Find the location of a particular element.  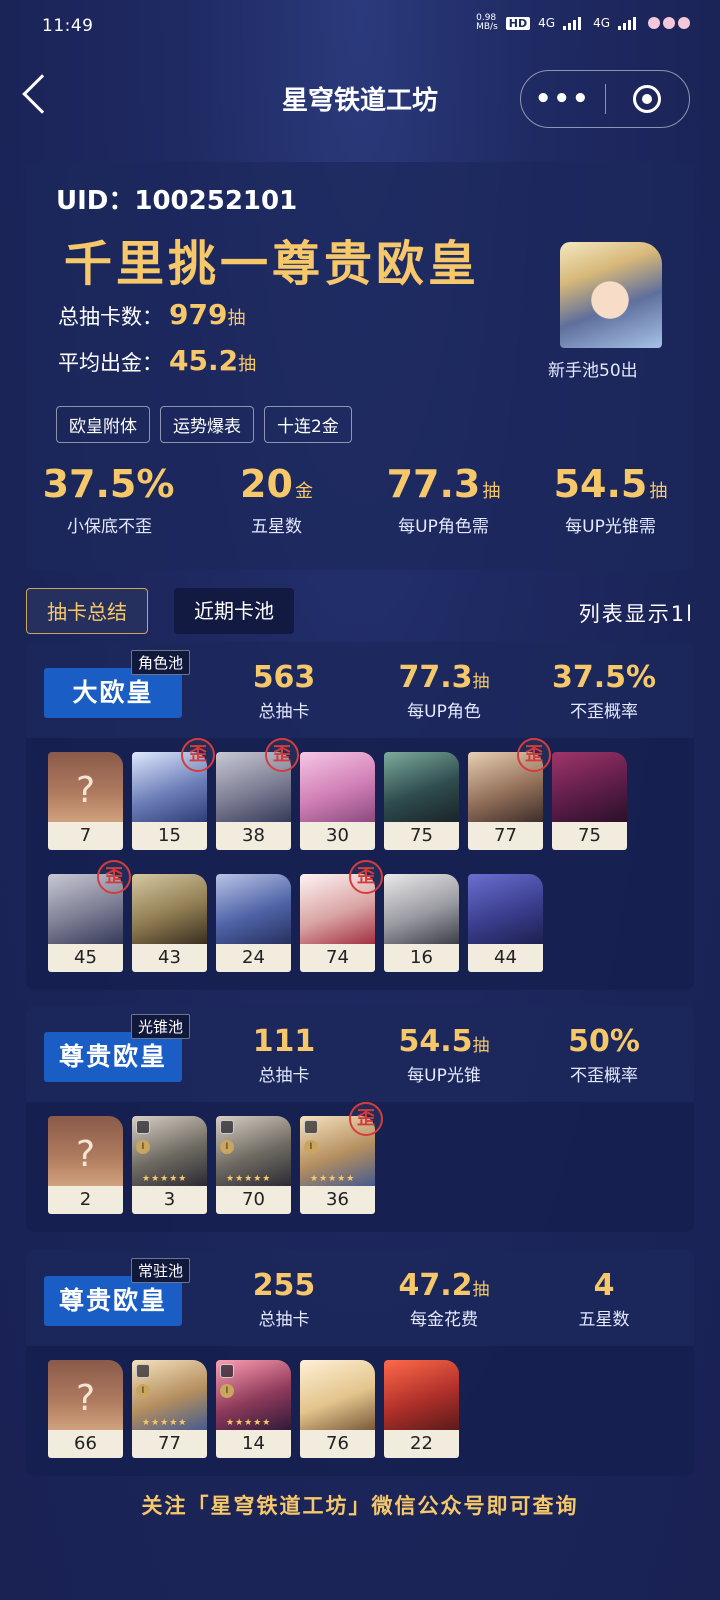

stat-unit: 金 is located at coordinates (303, 491).